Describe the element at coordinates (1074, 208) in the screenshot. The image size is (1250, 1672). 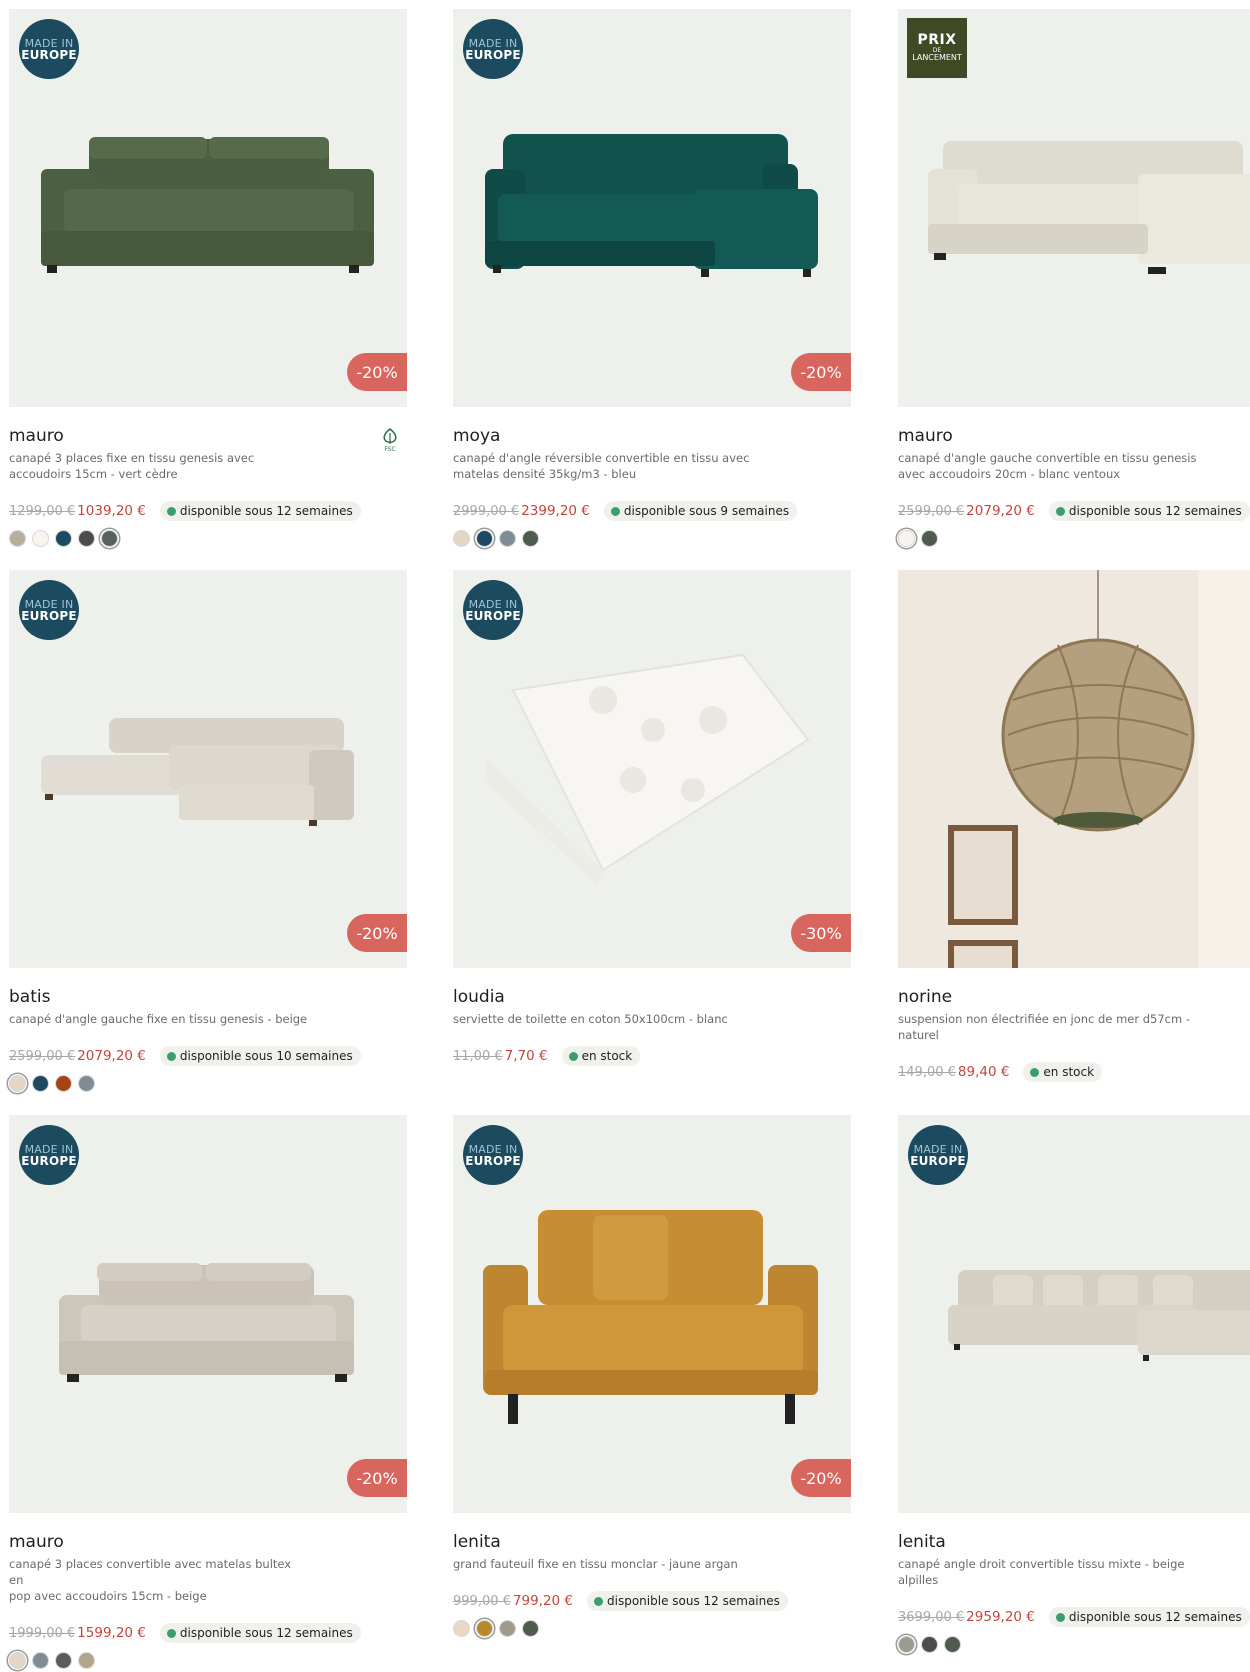
I see `product-image: PRIX DE LANCEMENT` at that location.